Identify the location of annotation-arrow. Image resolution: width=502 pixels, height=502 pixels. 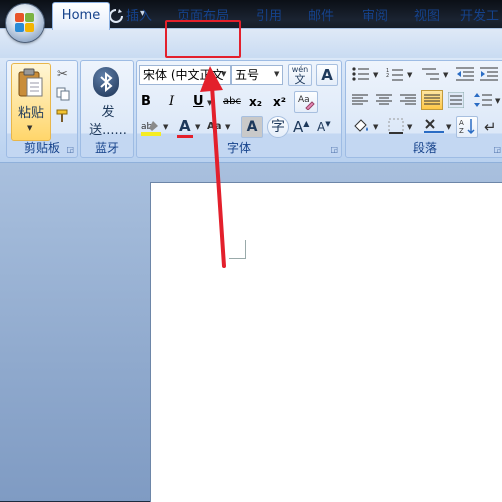
(213, 167).